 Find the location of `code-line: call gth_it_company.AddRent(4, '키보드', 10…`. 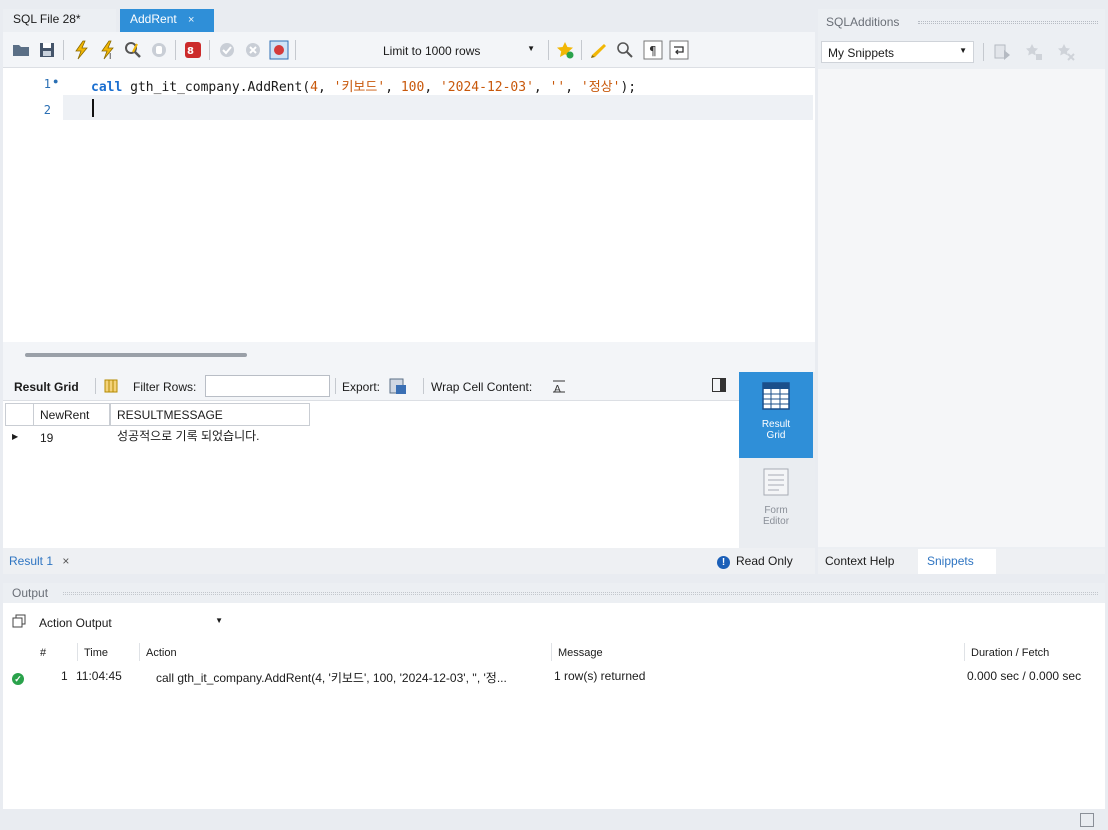

code-line: call gth_it_company.AddRent(4, '키보드', 10… is located at coordinates (363, 85).